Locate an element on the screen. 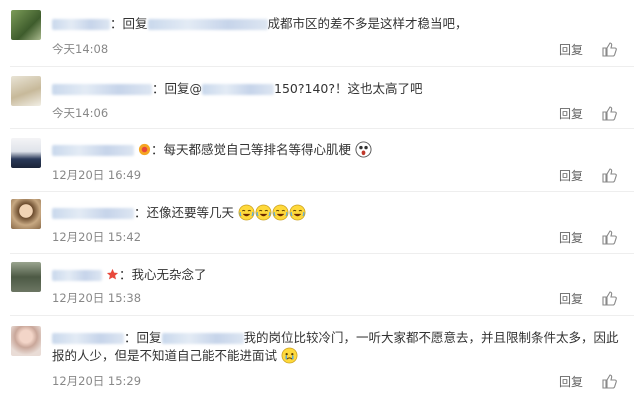  comment-text-line: ：回复@ 150?140?！这也太高了吧 is located at coordinates (328, 89).